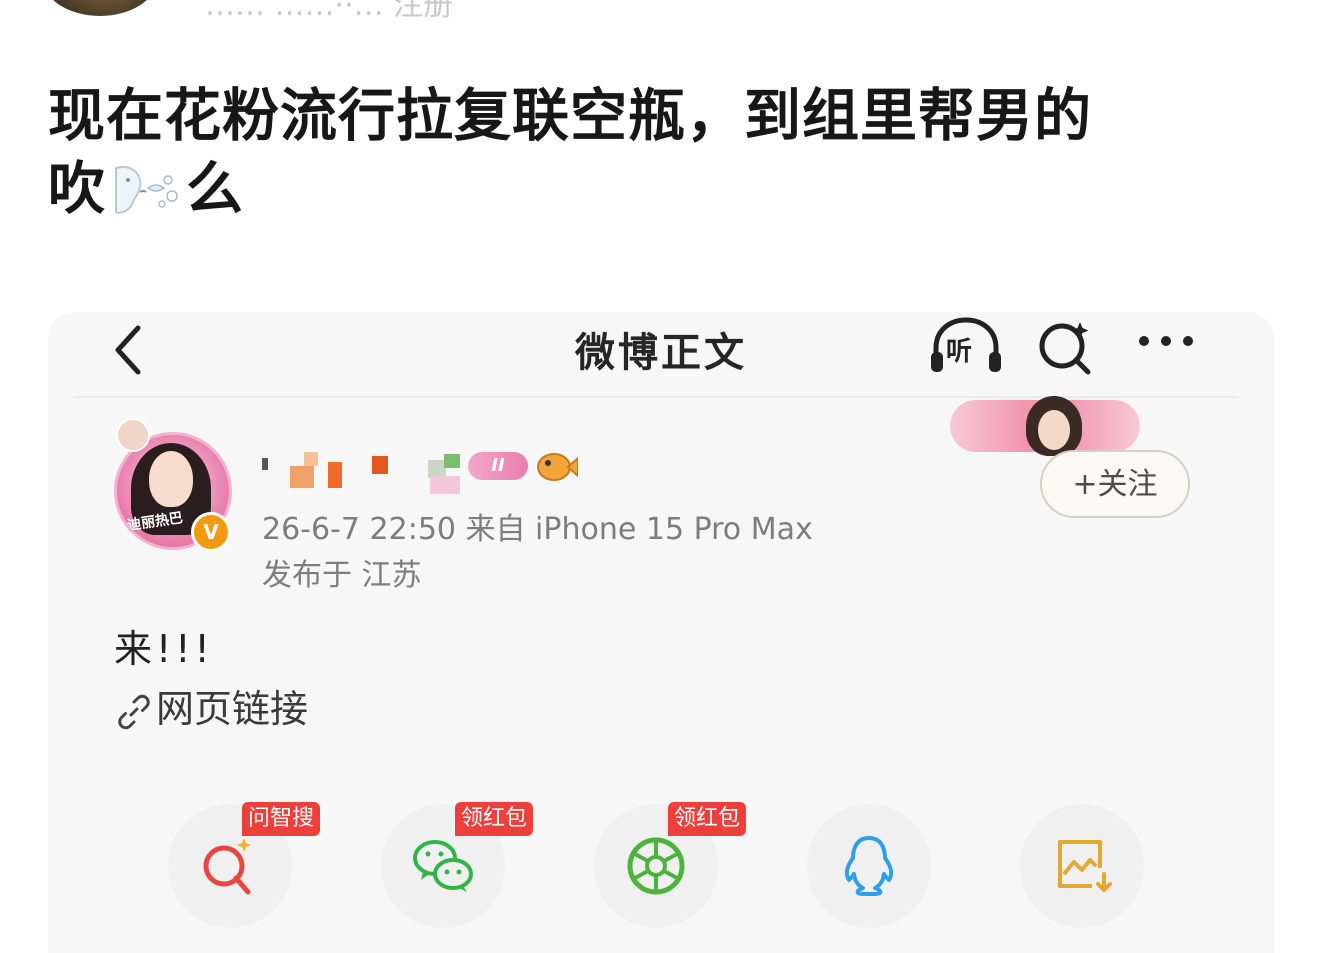 This screenshot has height=953, width=1320. I want to click on post-text-line1: 现在花粉流行拉复联空瓶，到组里帮男的, so click(570, 116).